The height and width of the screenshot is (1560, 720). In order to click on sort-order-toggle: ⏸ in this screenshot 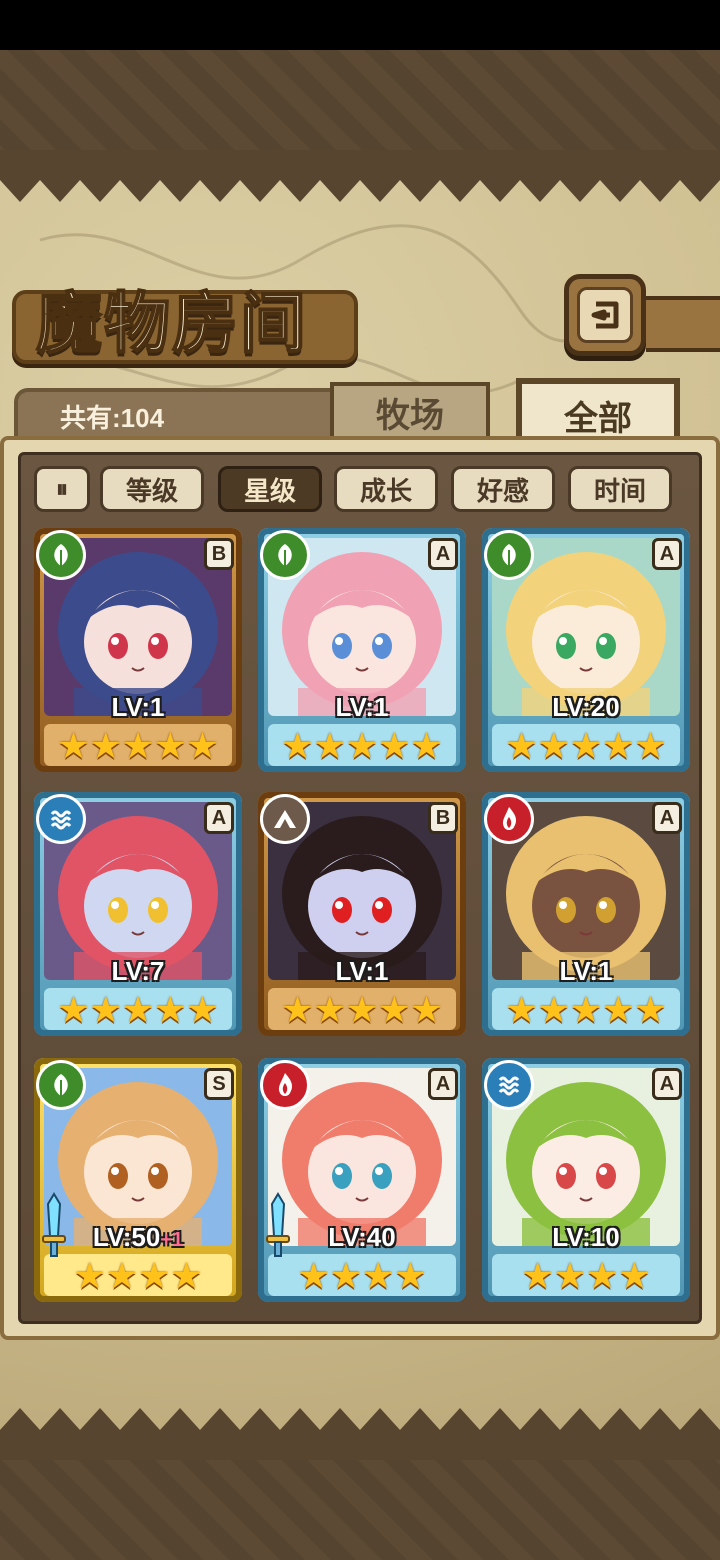, I will do `click(62, 489)`.